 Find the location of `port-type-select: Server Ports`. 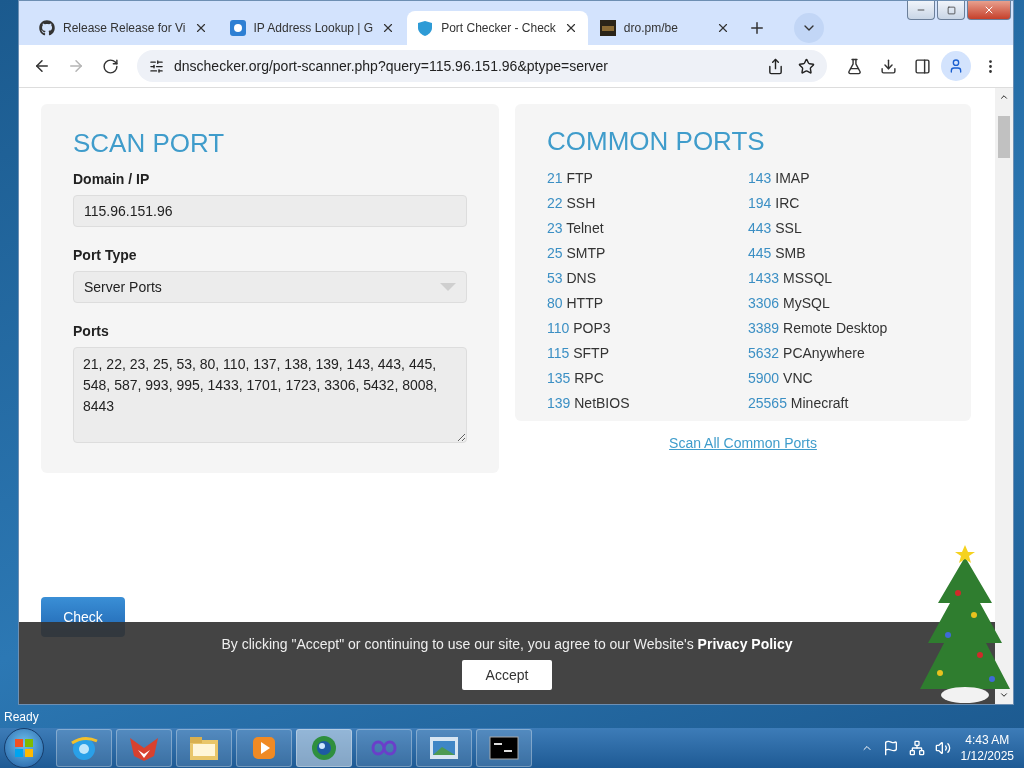

port-type-select: Server Ports is located at coordinates (270, 287).